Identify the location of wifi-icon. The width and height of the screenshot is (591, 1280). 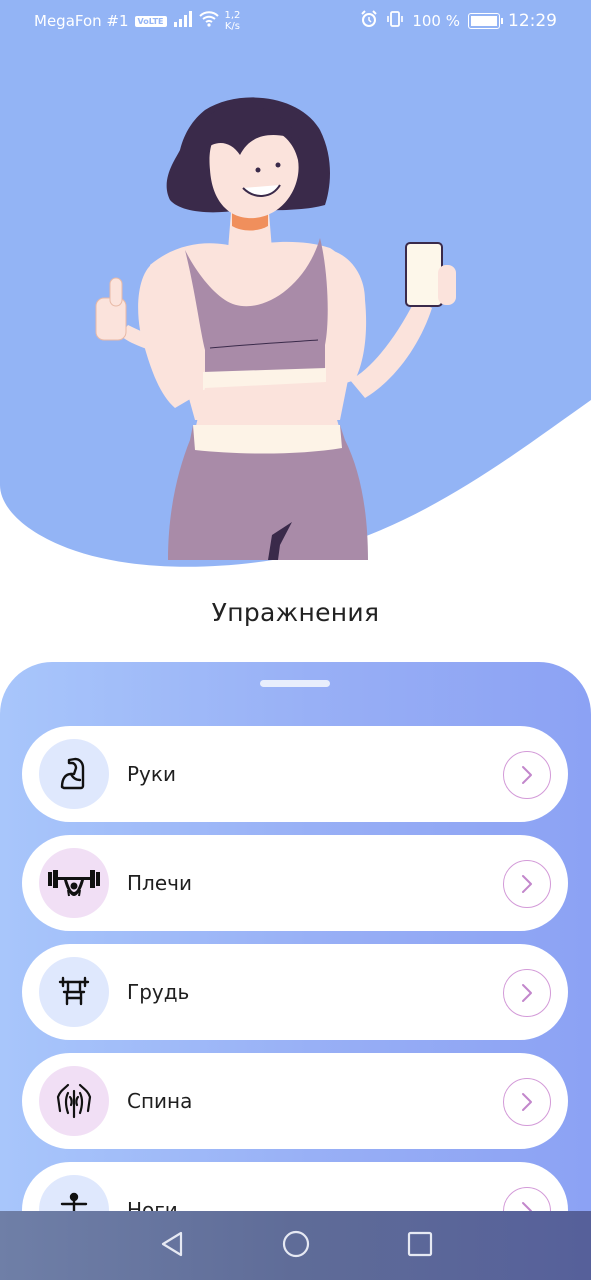
(208, 21).